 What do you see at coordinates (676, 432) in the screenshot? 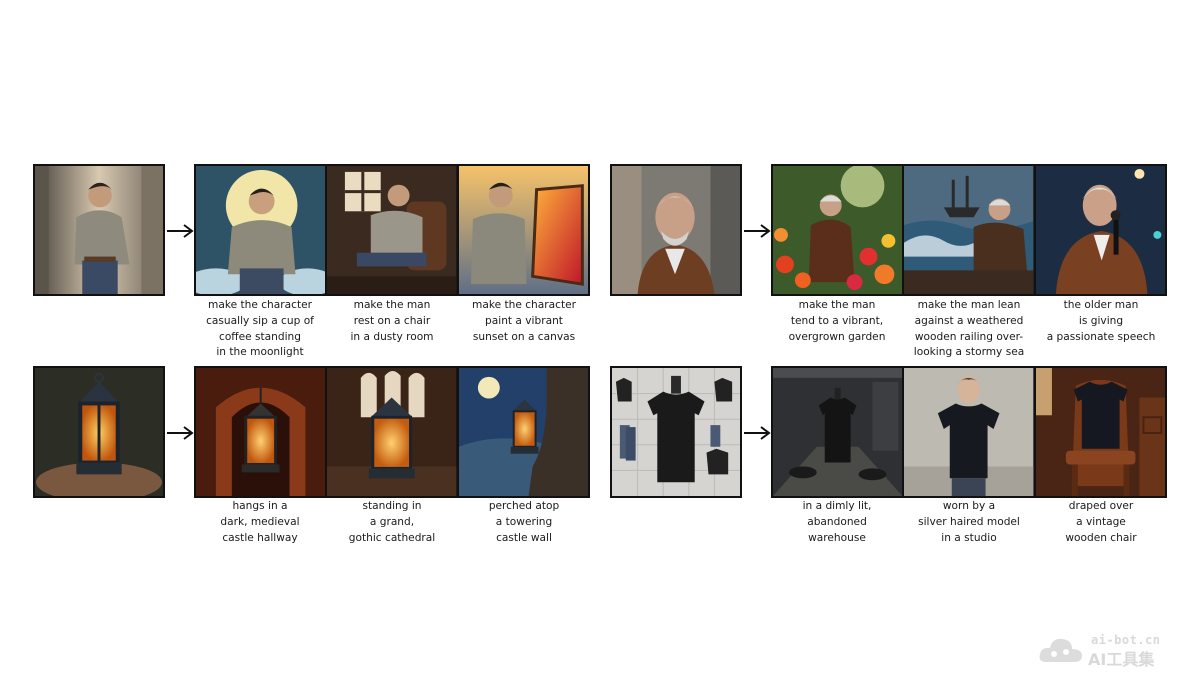
I see `tshirt-source-image` at bounding box center [676, 432].